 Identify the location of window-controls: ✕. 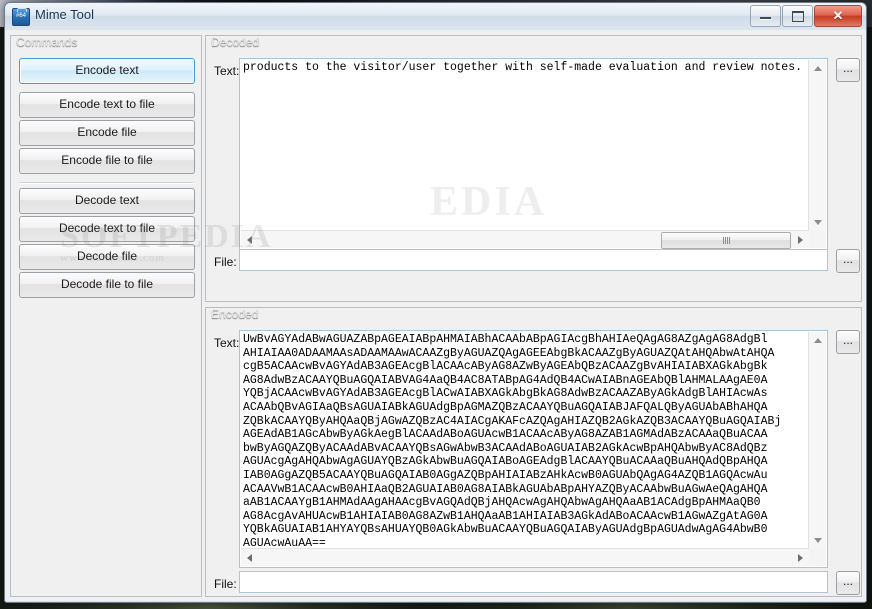
(806, 16).